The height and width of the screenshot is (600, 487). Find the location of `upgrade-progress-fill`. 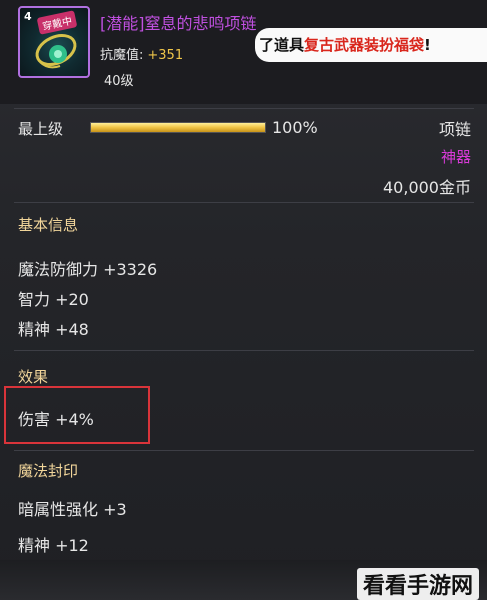

upgrade-progress-fill is located at coordinates (178, 127).